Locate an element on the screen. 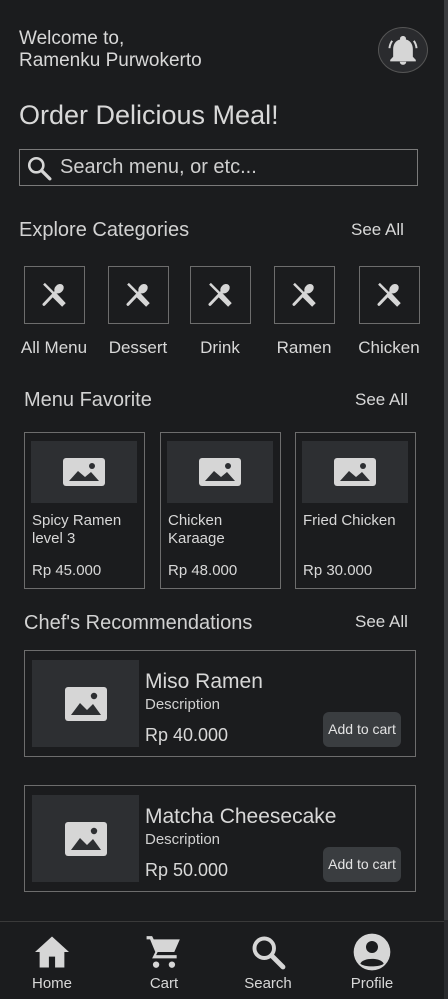  categories-see-all-link: See All is located at coordinates (377, 230).